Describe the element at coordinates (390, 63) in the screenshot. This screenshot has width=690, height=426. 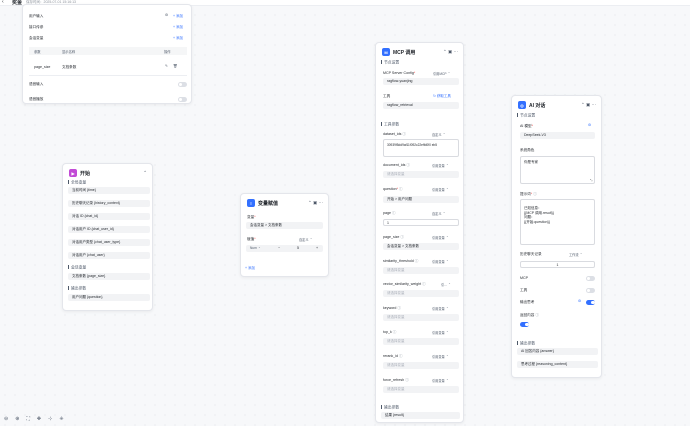
I see `node-settings-section: 节点设置` at that location.